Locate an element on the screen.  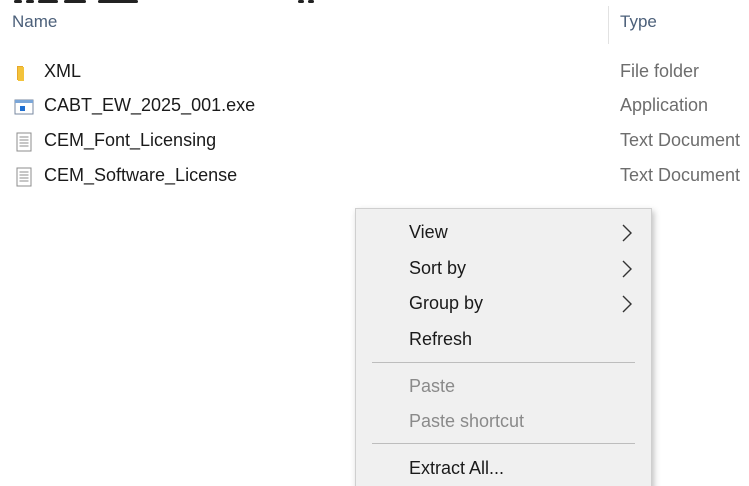
menu-item-label: Sort by is located at coordinates (438, 268).